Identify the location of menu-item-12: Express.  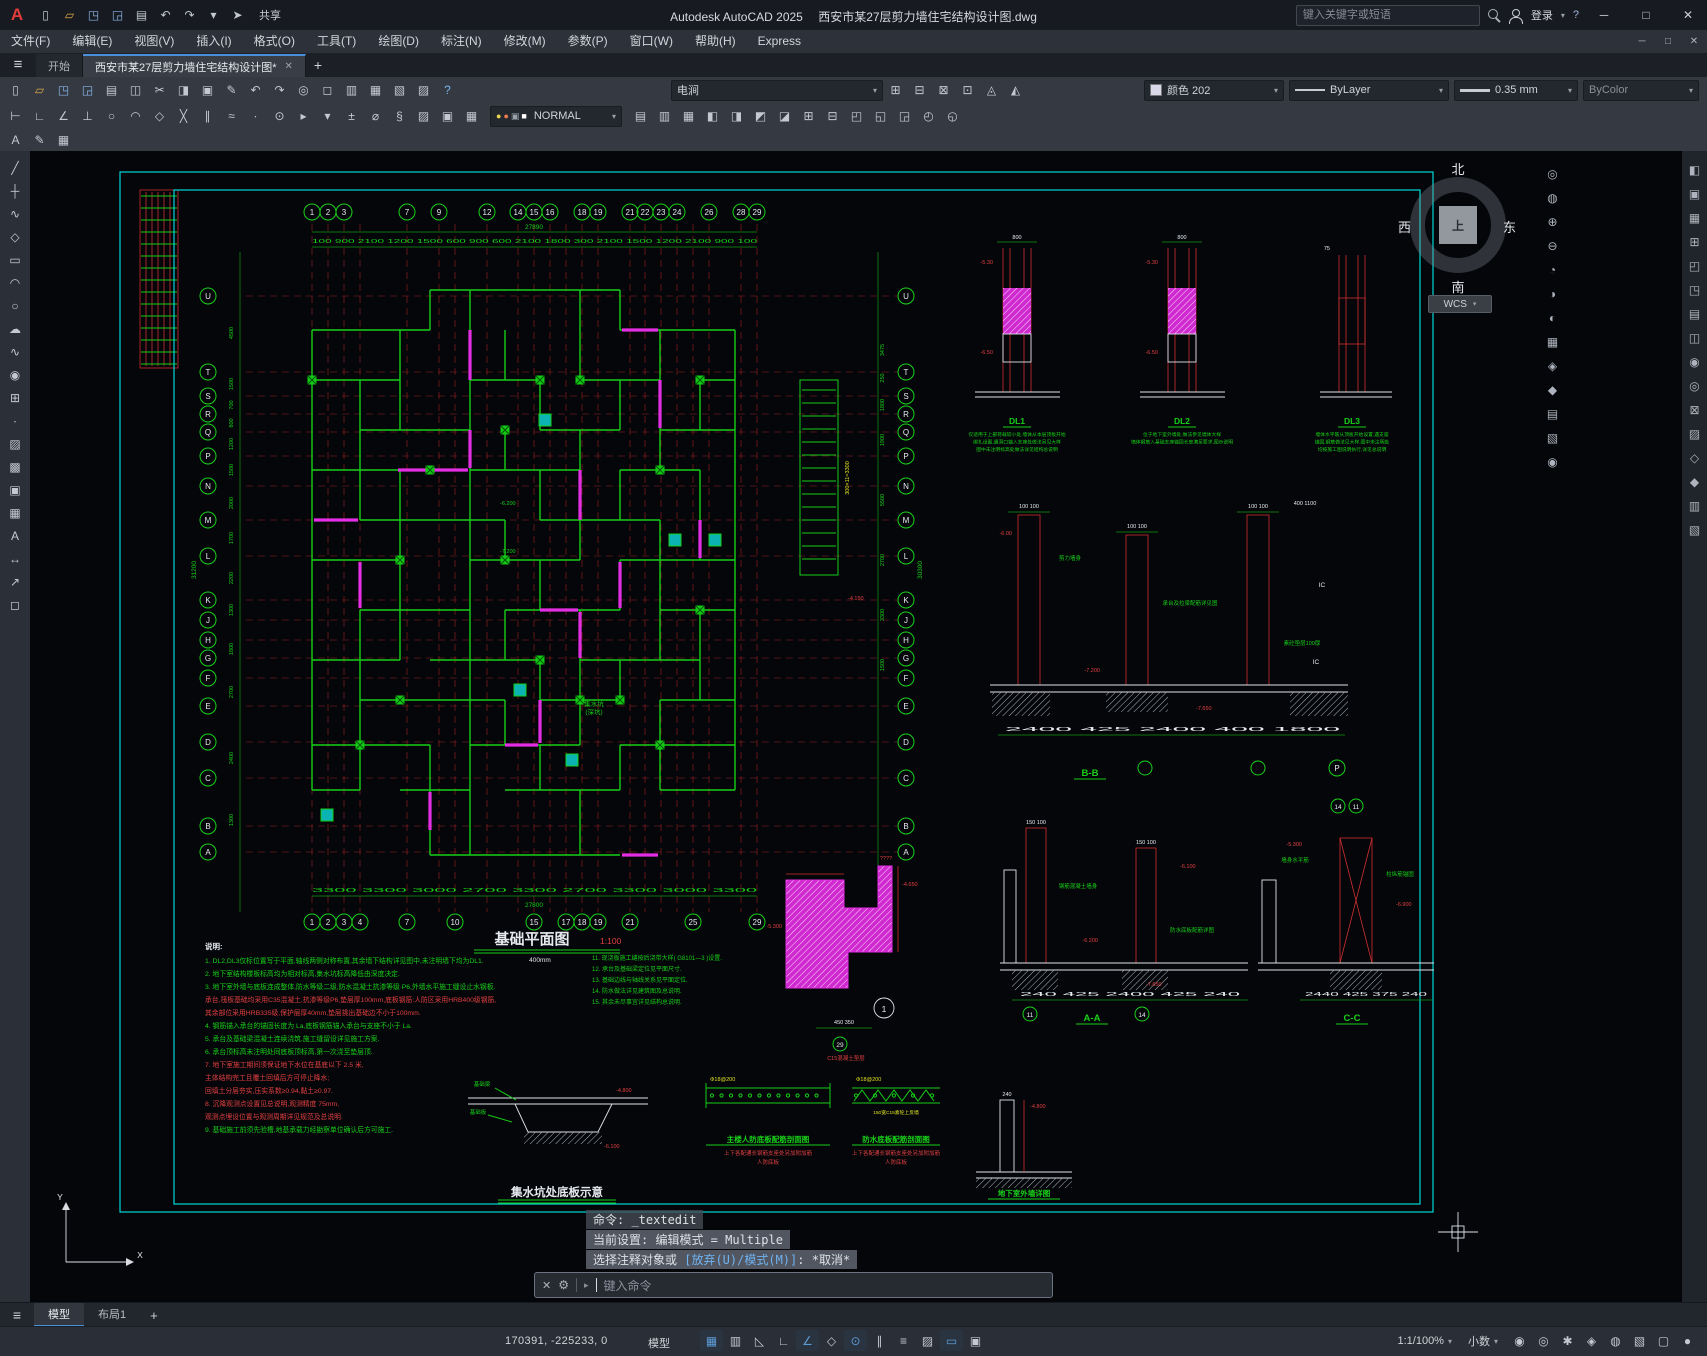
(779, 41).